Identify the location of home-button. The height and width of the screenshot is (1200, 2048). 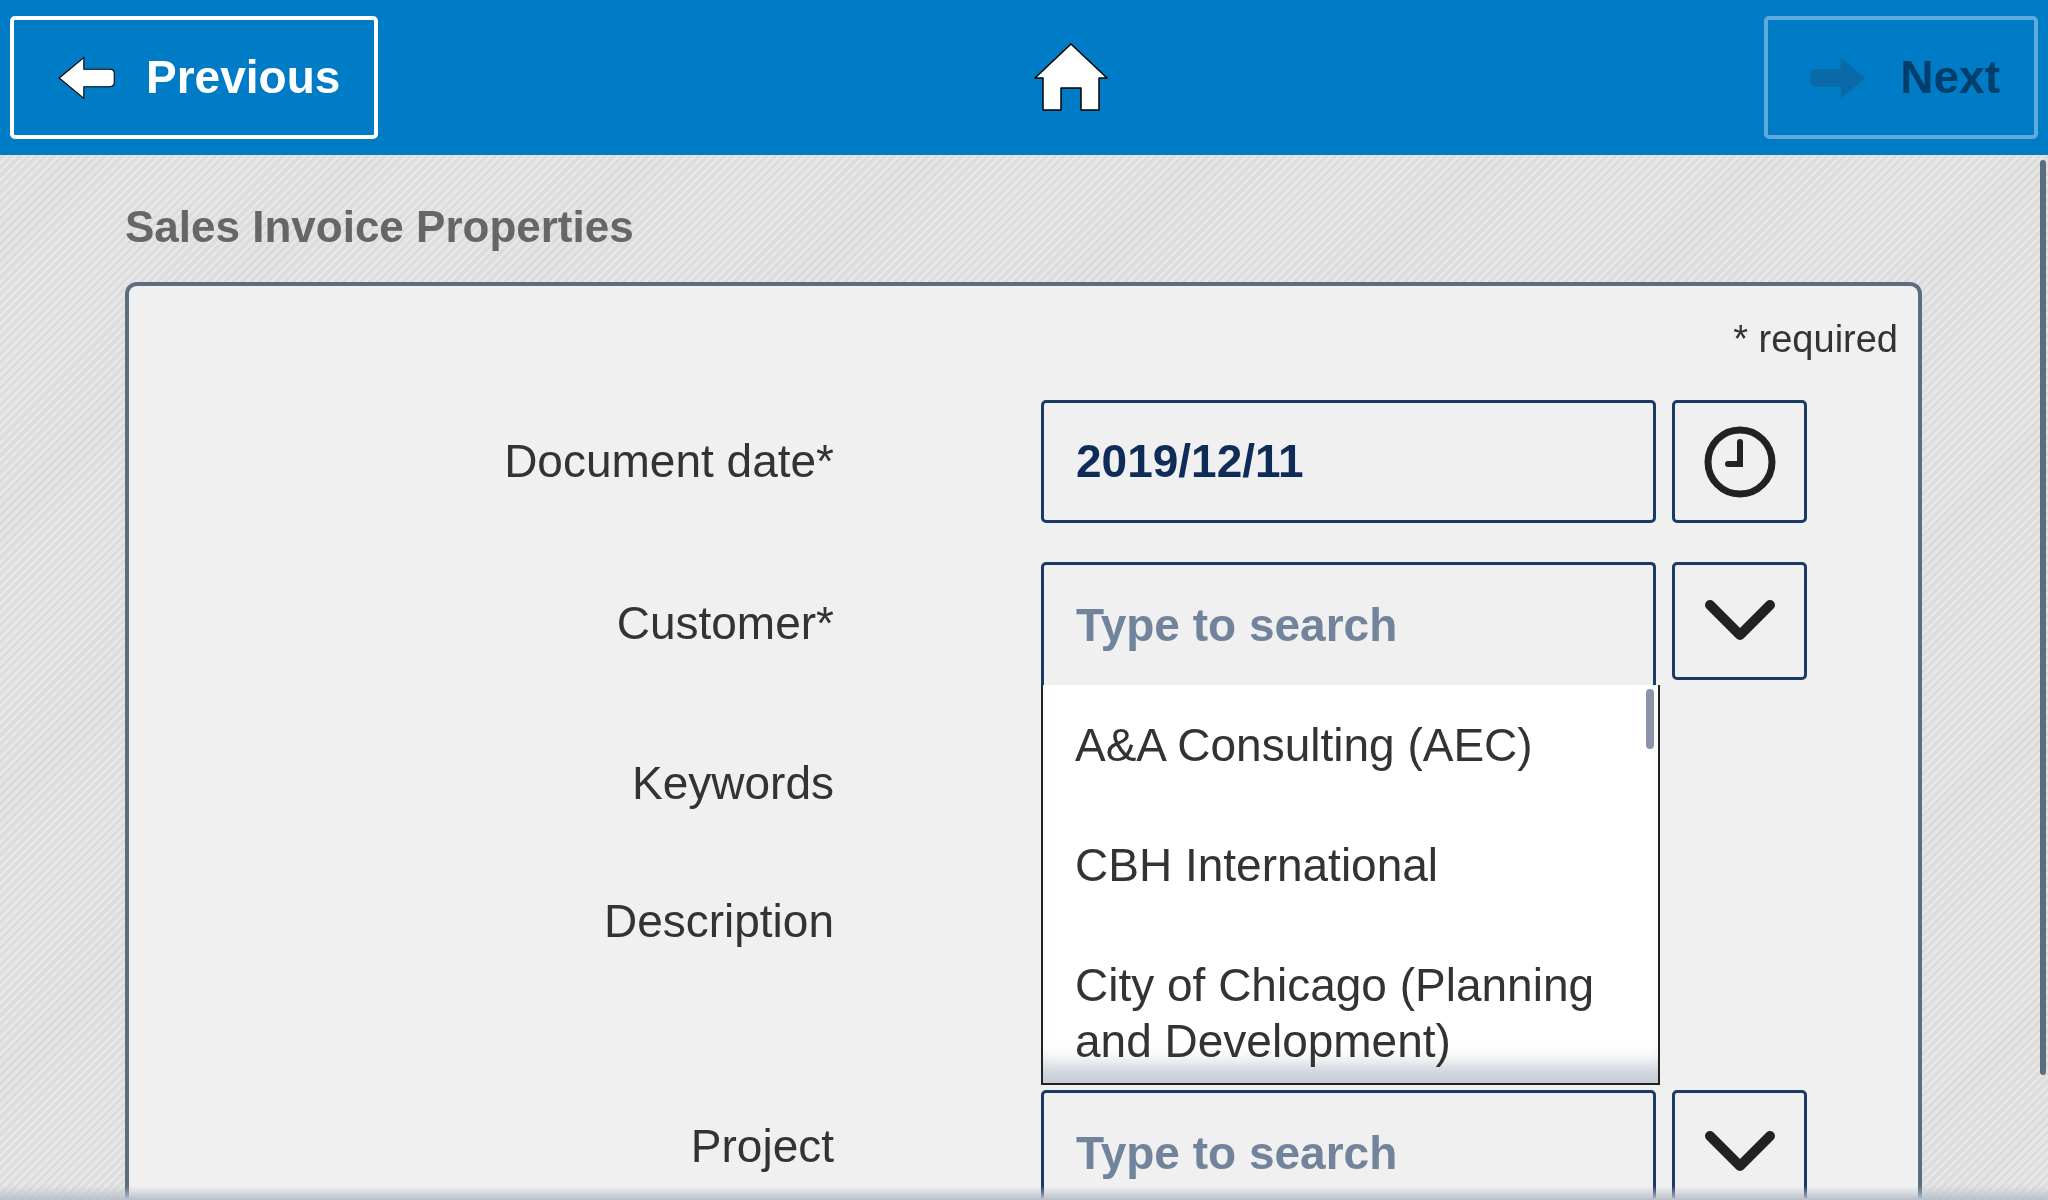
(1071, 77).